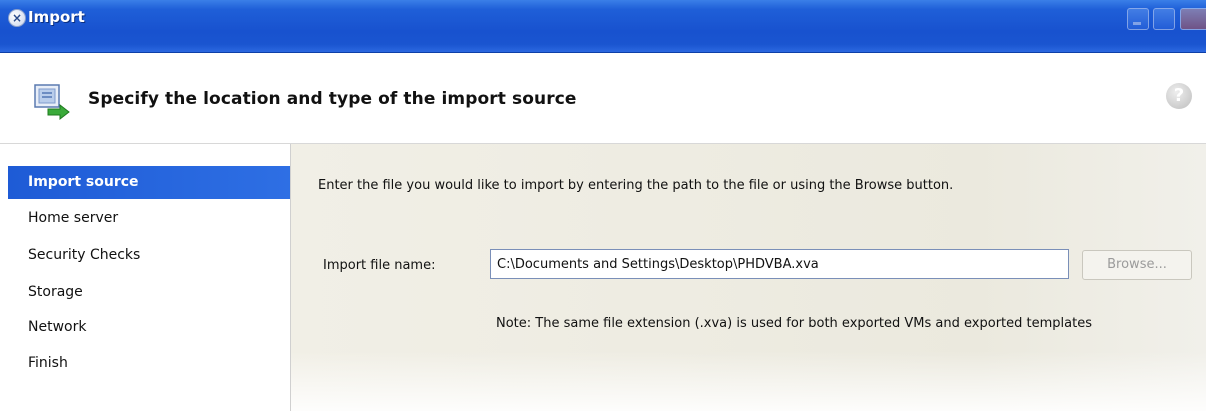 This screenshot has width=1206, height=411. I want to click on import-arrow-icon, so click(52, 102).